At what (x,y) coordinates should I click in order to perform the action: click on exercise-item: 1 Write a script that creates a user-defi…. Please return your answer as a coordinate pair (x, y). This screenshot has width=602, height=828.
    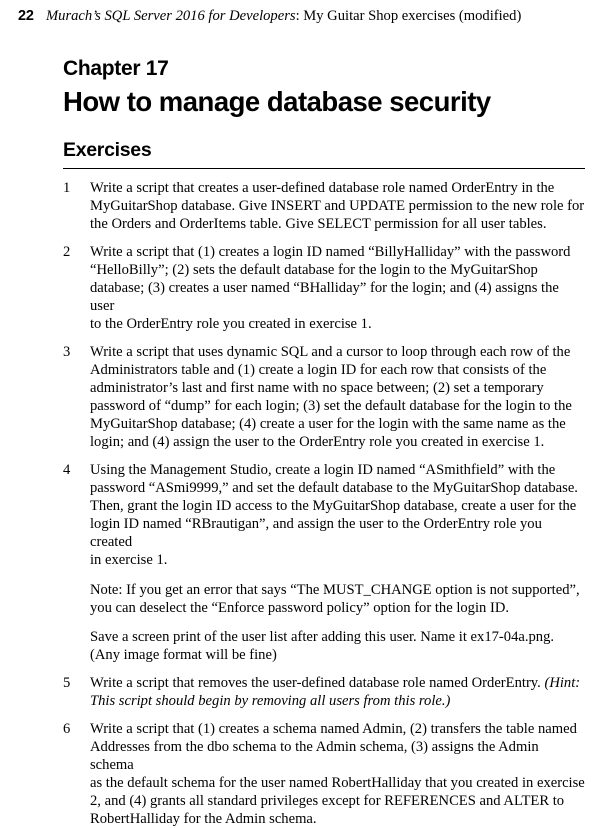
    Looking at the image, I should click on (324, 206).